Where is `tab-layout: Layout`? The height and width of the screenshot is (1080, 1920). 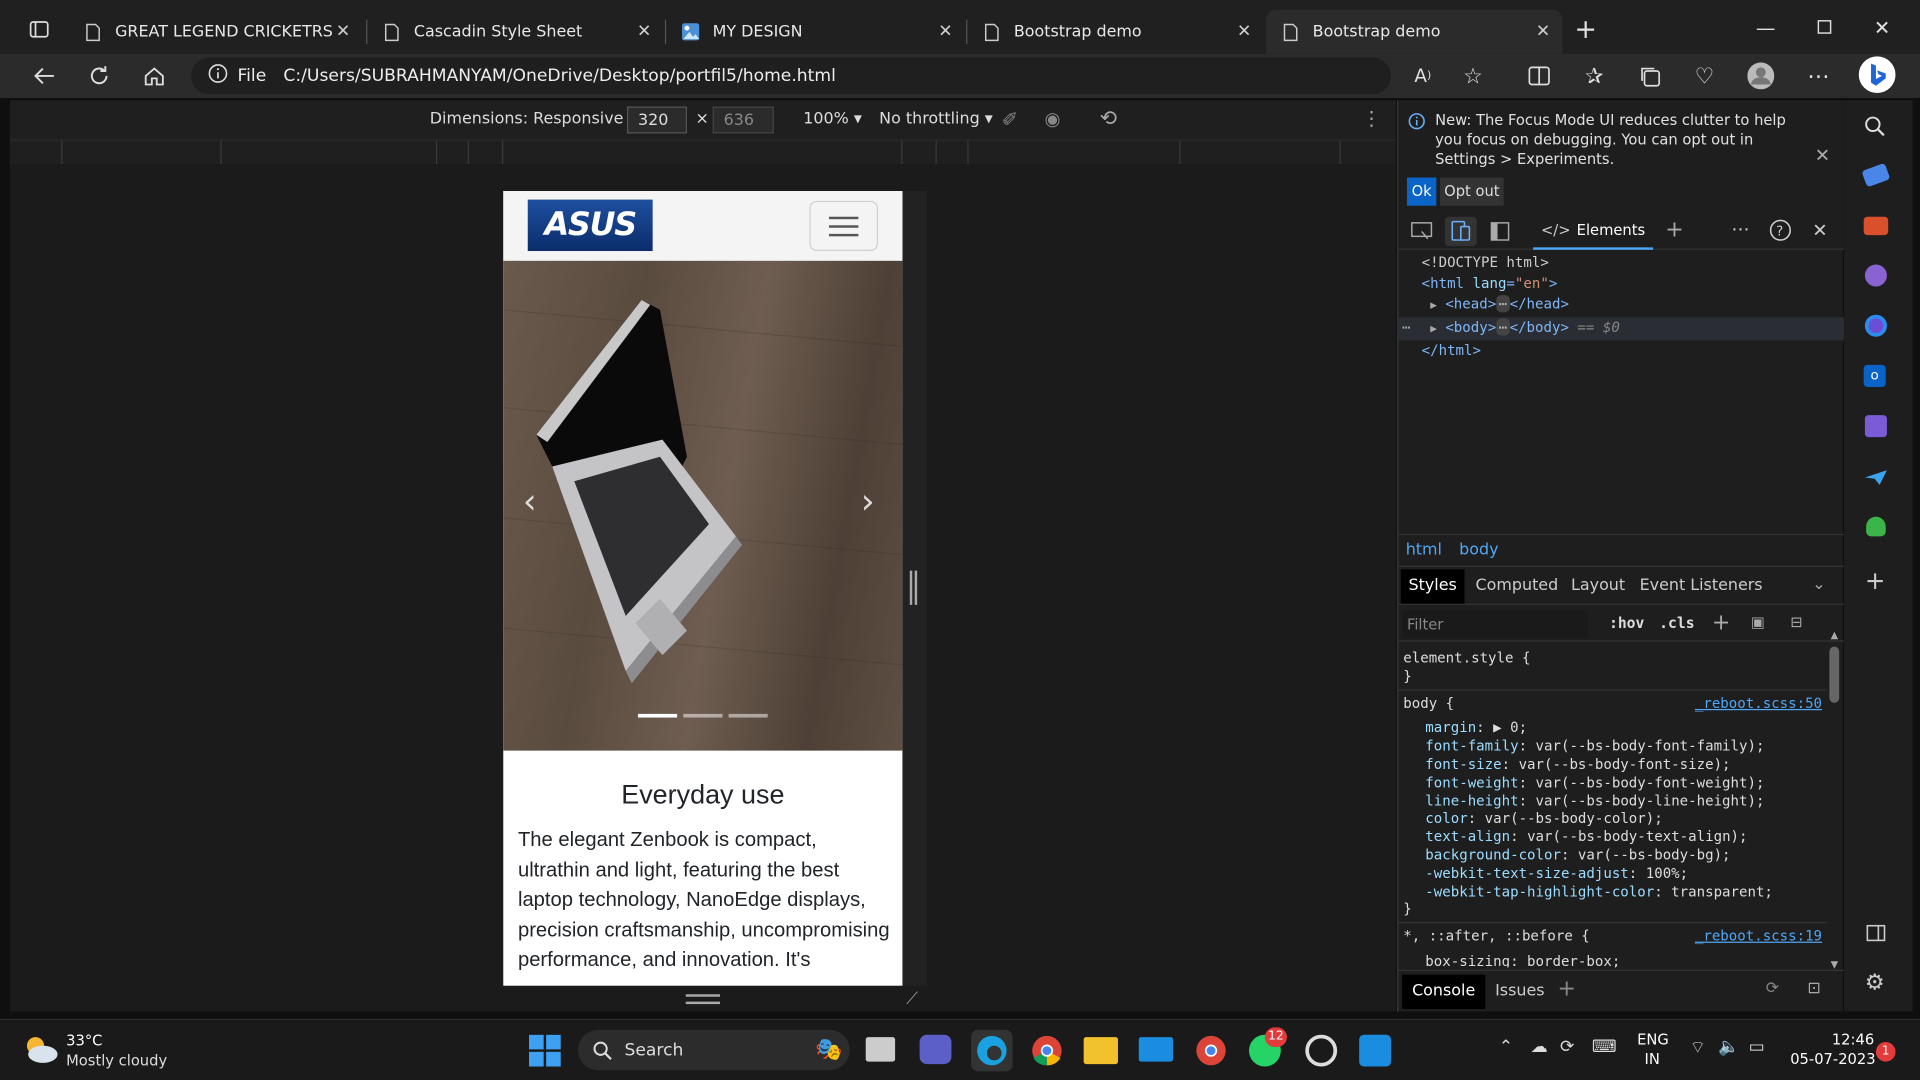
tab-layout: Layout is located at coordinates (1598, 586).